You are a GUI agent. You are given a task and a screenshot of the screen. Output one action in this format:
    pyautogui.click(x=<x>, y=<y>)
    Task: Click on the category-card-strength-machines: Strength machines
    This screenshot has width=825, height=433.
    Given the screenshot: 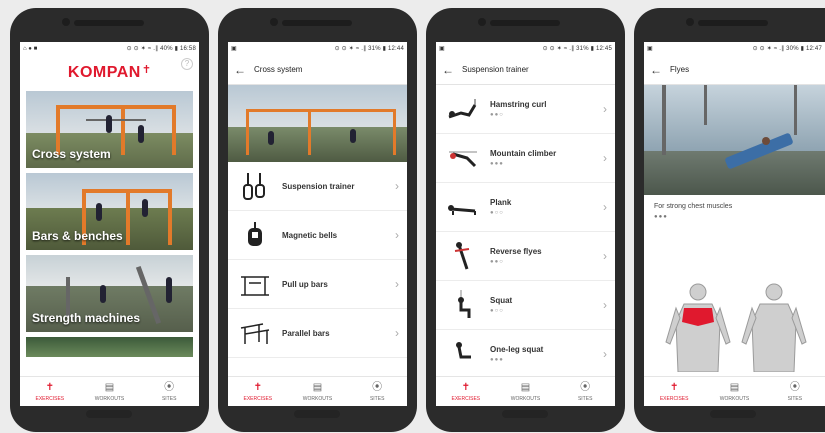 What is the action you would take?
    pyautogui.click(x=109, y=293)
    